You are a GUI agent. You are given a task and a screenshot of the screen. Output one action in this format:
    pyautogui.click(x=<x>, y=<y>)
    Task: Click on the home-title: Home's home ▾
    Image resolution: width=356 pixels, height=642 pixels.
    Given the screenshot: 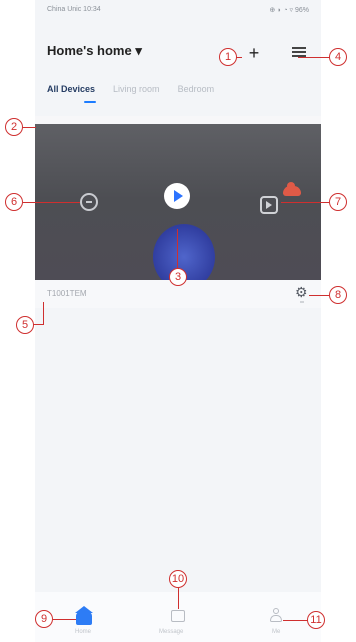 What is the action you would take?
    pyautogui.click(x=94, y=51)
    